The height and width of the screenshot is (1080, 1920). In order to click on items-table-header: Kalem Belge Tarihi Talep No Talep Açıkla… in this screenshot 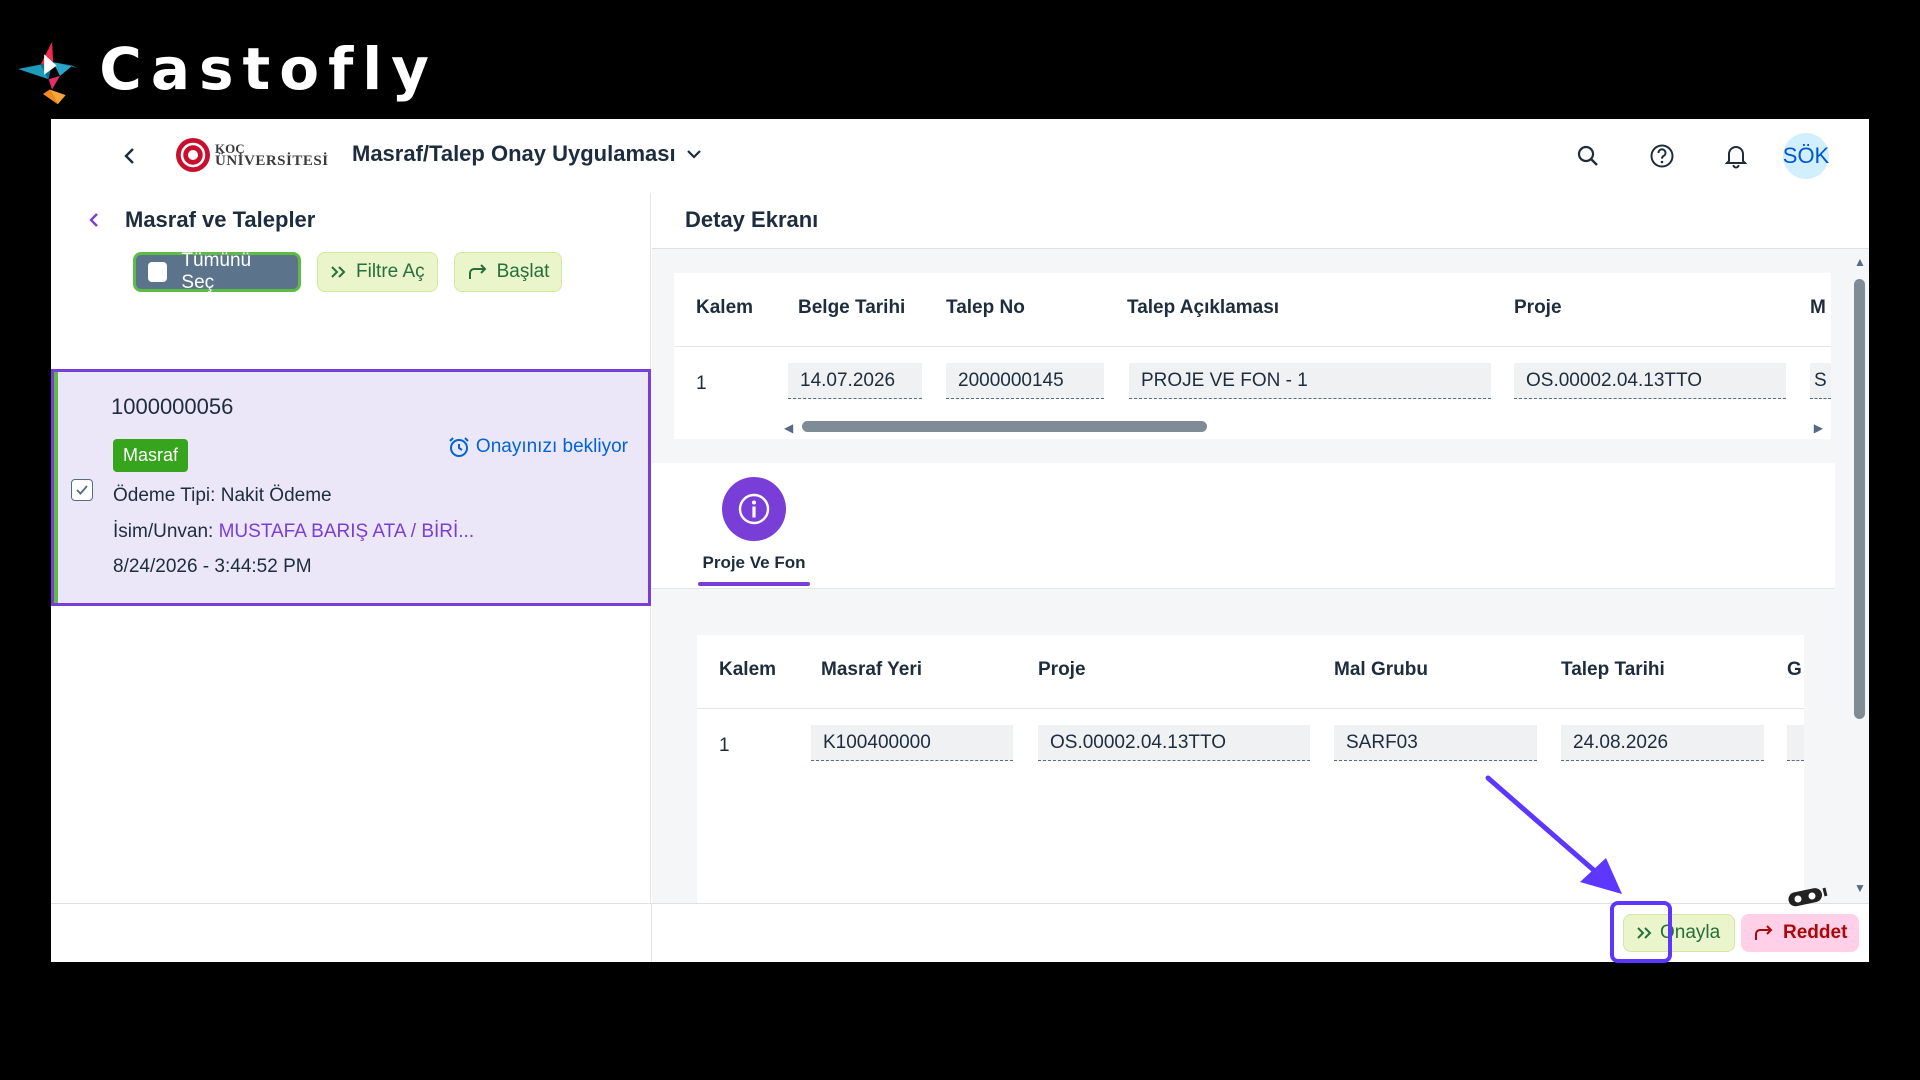, I will do `click(1252, 310)`.